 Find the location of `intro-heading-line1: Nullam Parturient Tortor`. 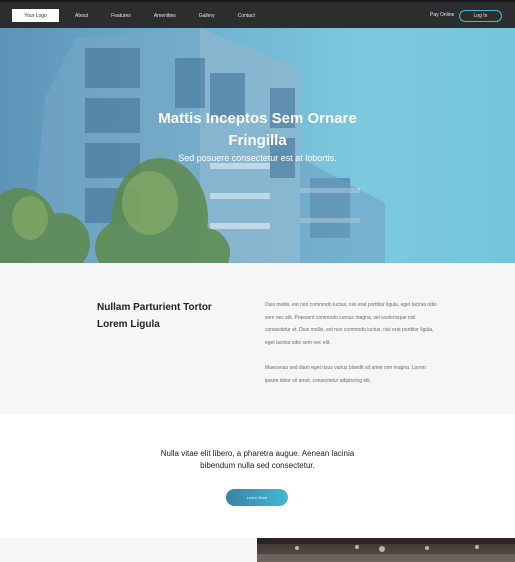

intro-heading-line1: Nullam Parturient Tortor is located at coordinates (154, 307).